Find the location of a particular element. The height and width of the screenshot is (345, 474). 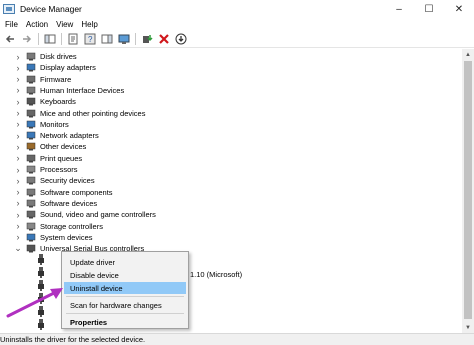

tree-item: › Mice and other pointing devices is located at coordinates (80, 113).